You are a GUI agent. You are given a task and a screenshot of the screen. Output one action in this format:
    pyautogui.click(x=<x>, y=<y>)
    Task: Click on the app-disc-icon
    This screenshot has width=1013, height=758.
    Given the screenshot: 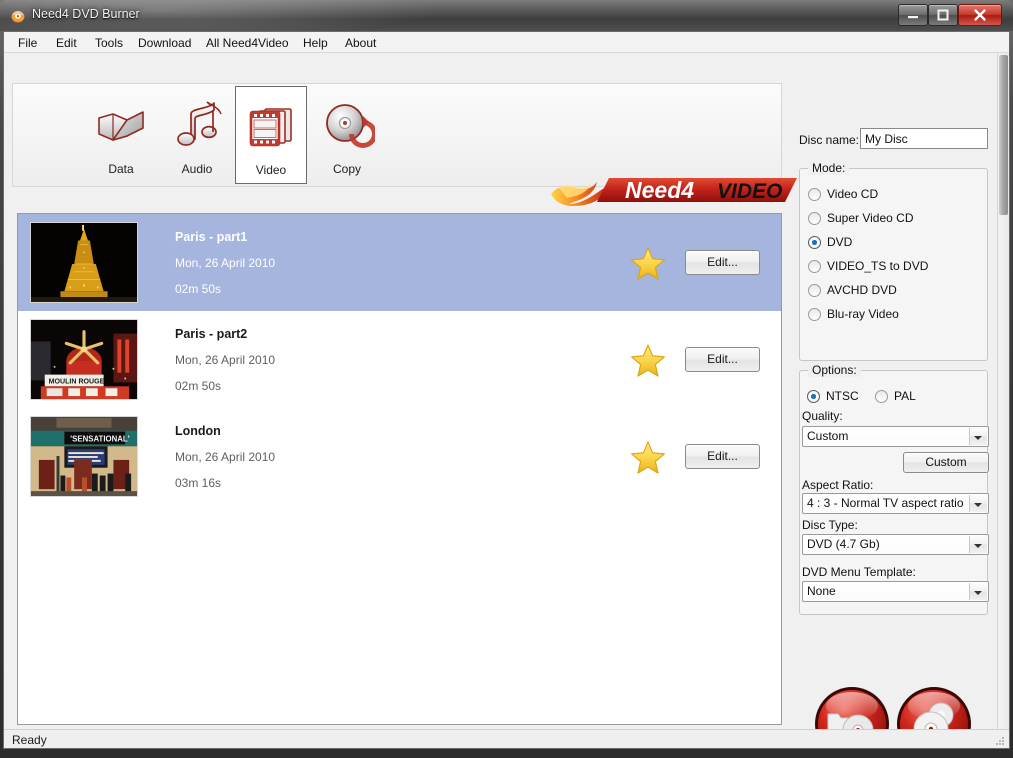 What is the action you would take?
    pyautogui.click(x=18, y=16)
    